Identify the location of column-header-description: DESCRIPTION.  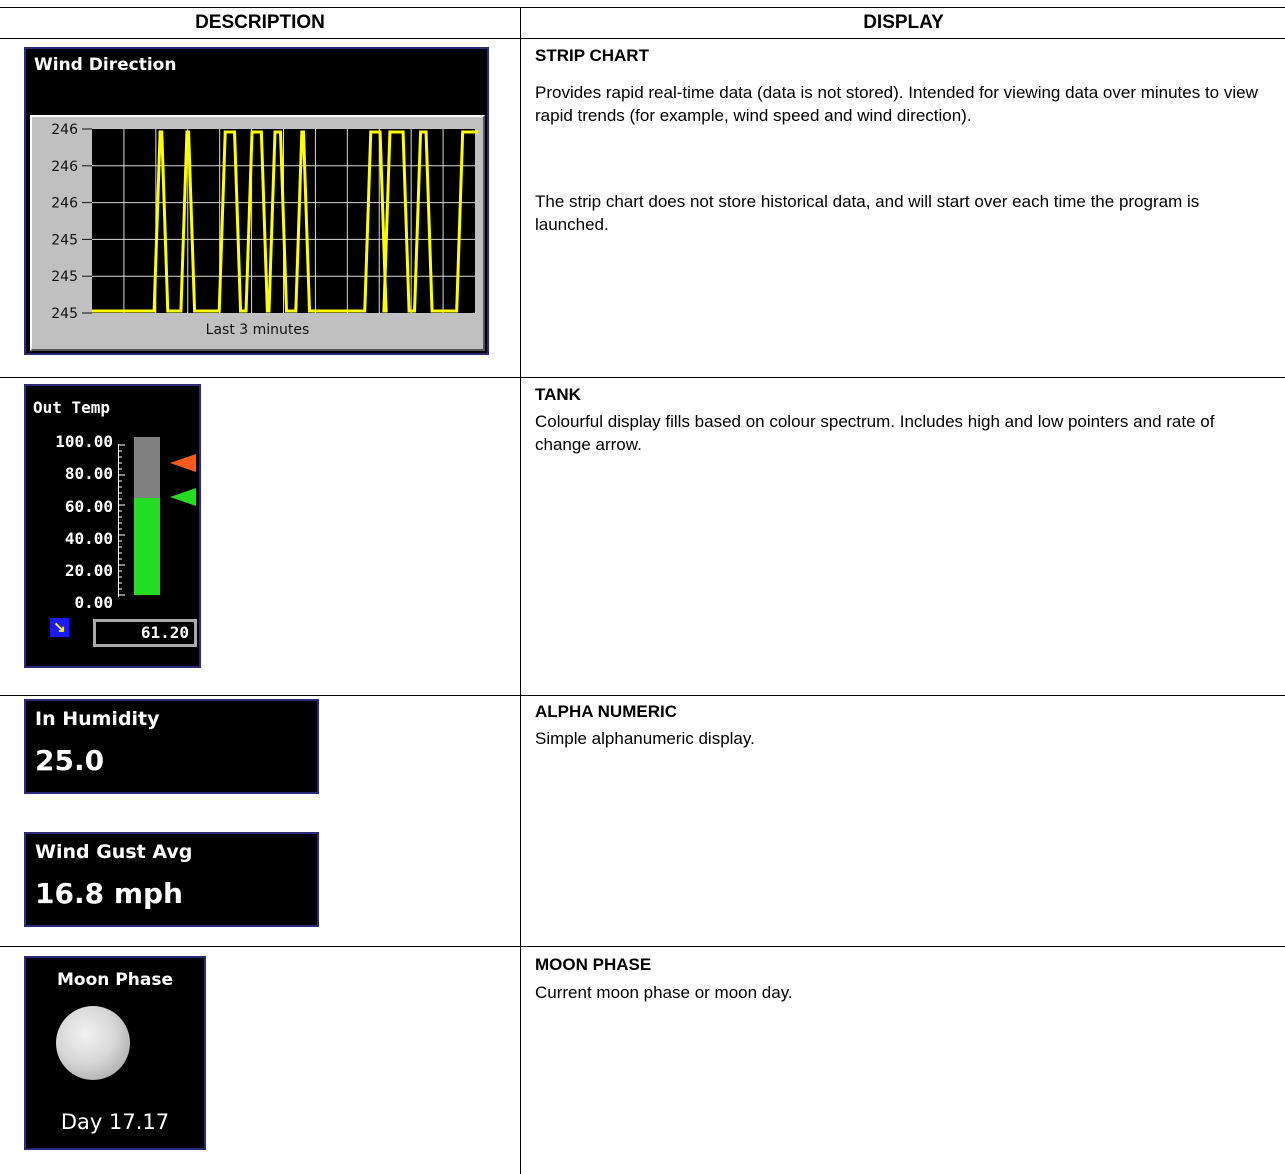
(260, 22).